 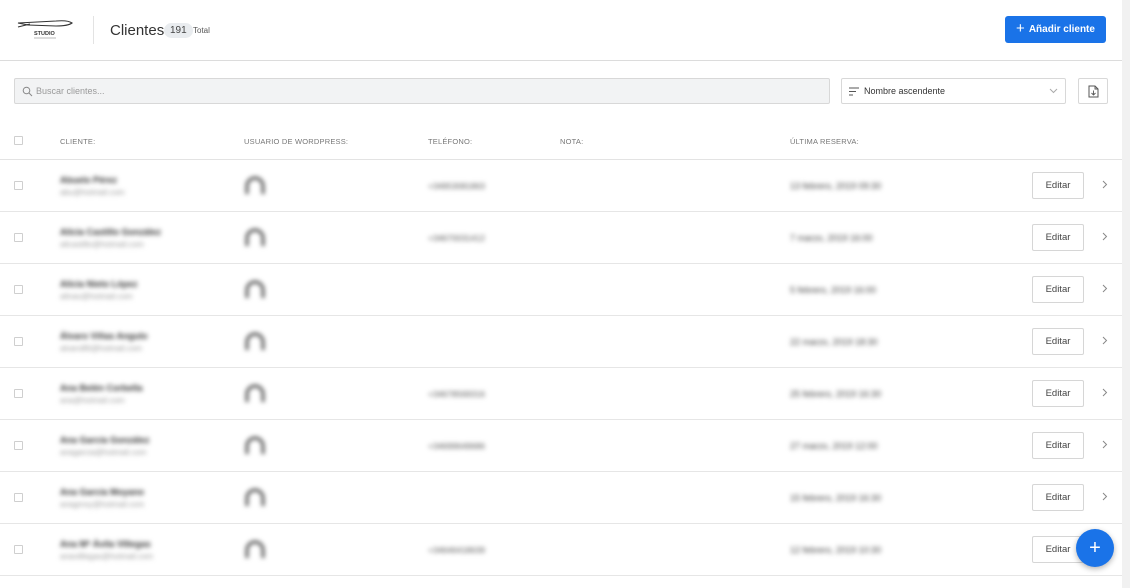 What do you see at coordinates (836, 394) in the screenshot?
I see `client-last-reservation: 25 febrero, 2019 16:30` at bounding box center [836, 394].